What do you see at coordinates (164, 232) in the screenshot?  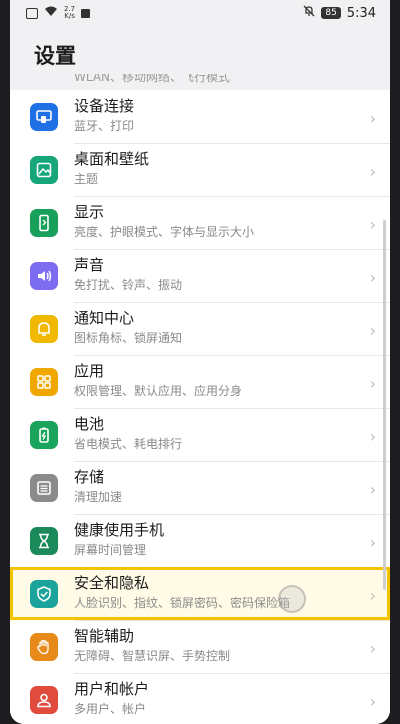 I see `item-subtitle: 亮度、护眼模式、字体与显示大小` at bounding box center [164, 232].